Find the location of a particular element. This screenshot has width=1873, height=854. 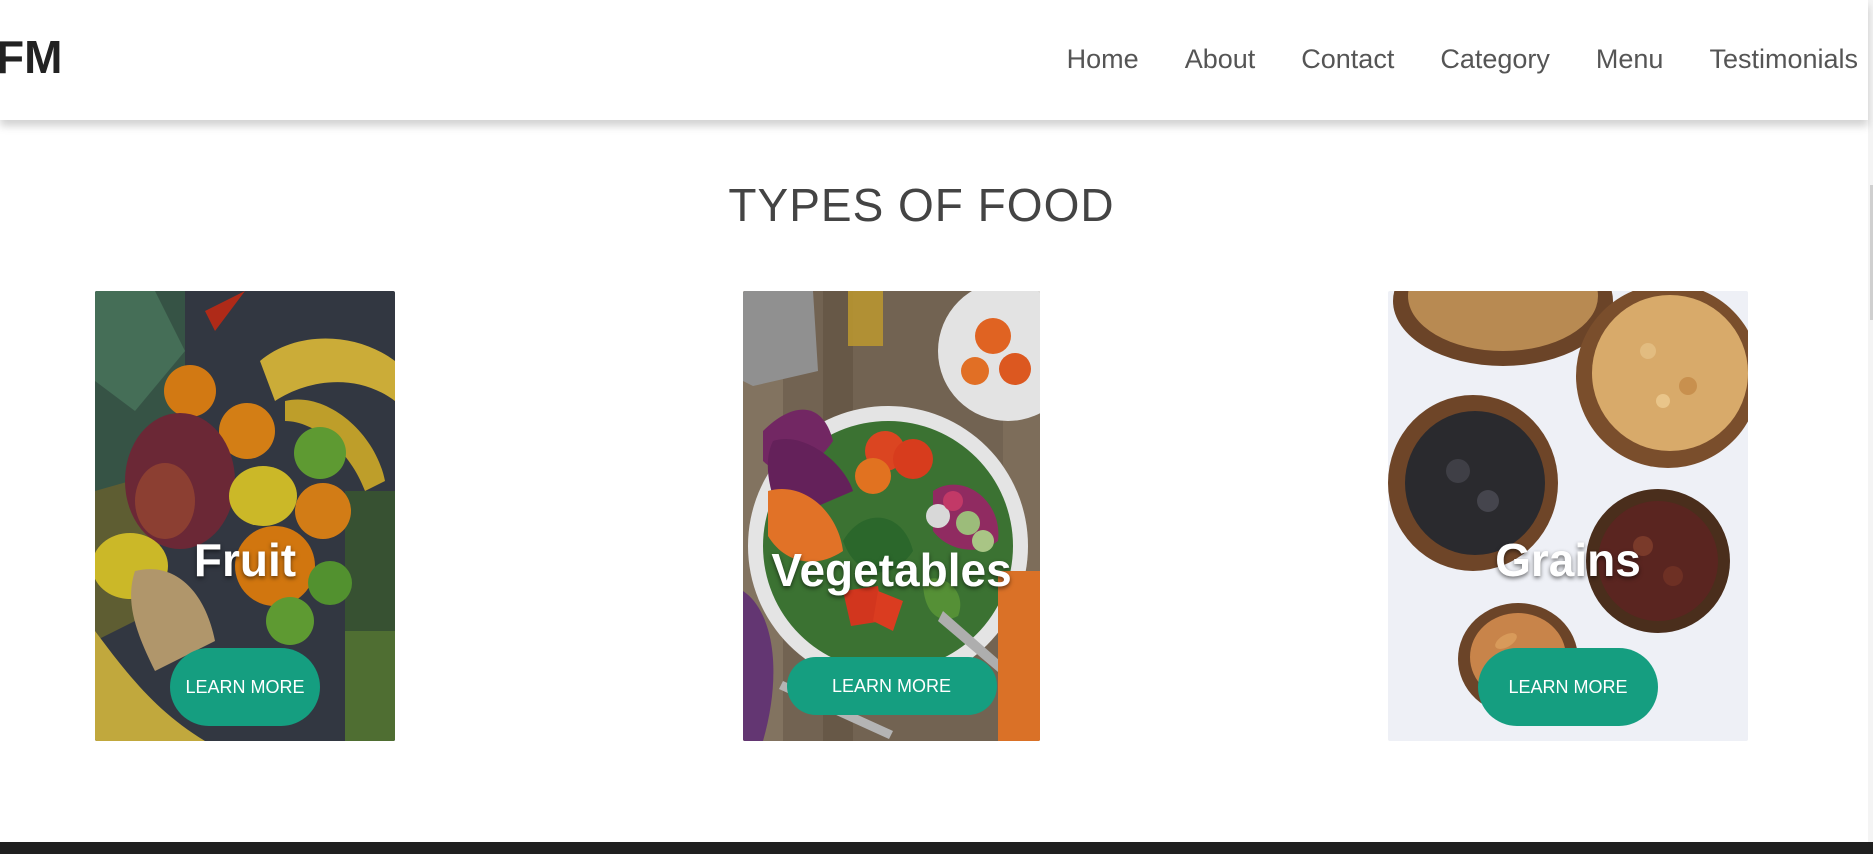

section-title: TYPES OF FOOD is located at coordinates (921, 205).